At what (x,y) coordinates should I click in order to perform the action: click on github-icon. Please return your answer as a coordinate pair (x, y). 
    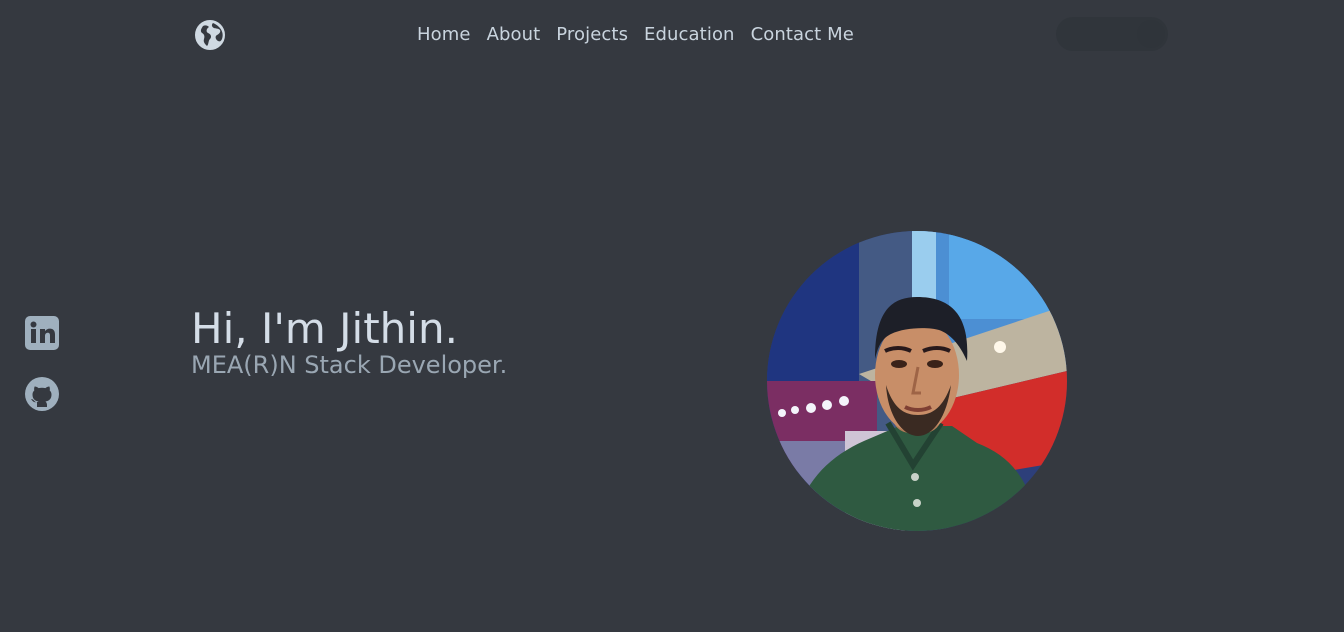
    Looking at the image, I should click on (42, 394).